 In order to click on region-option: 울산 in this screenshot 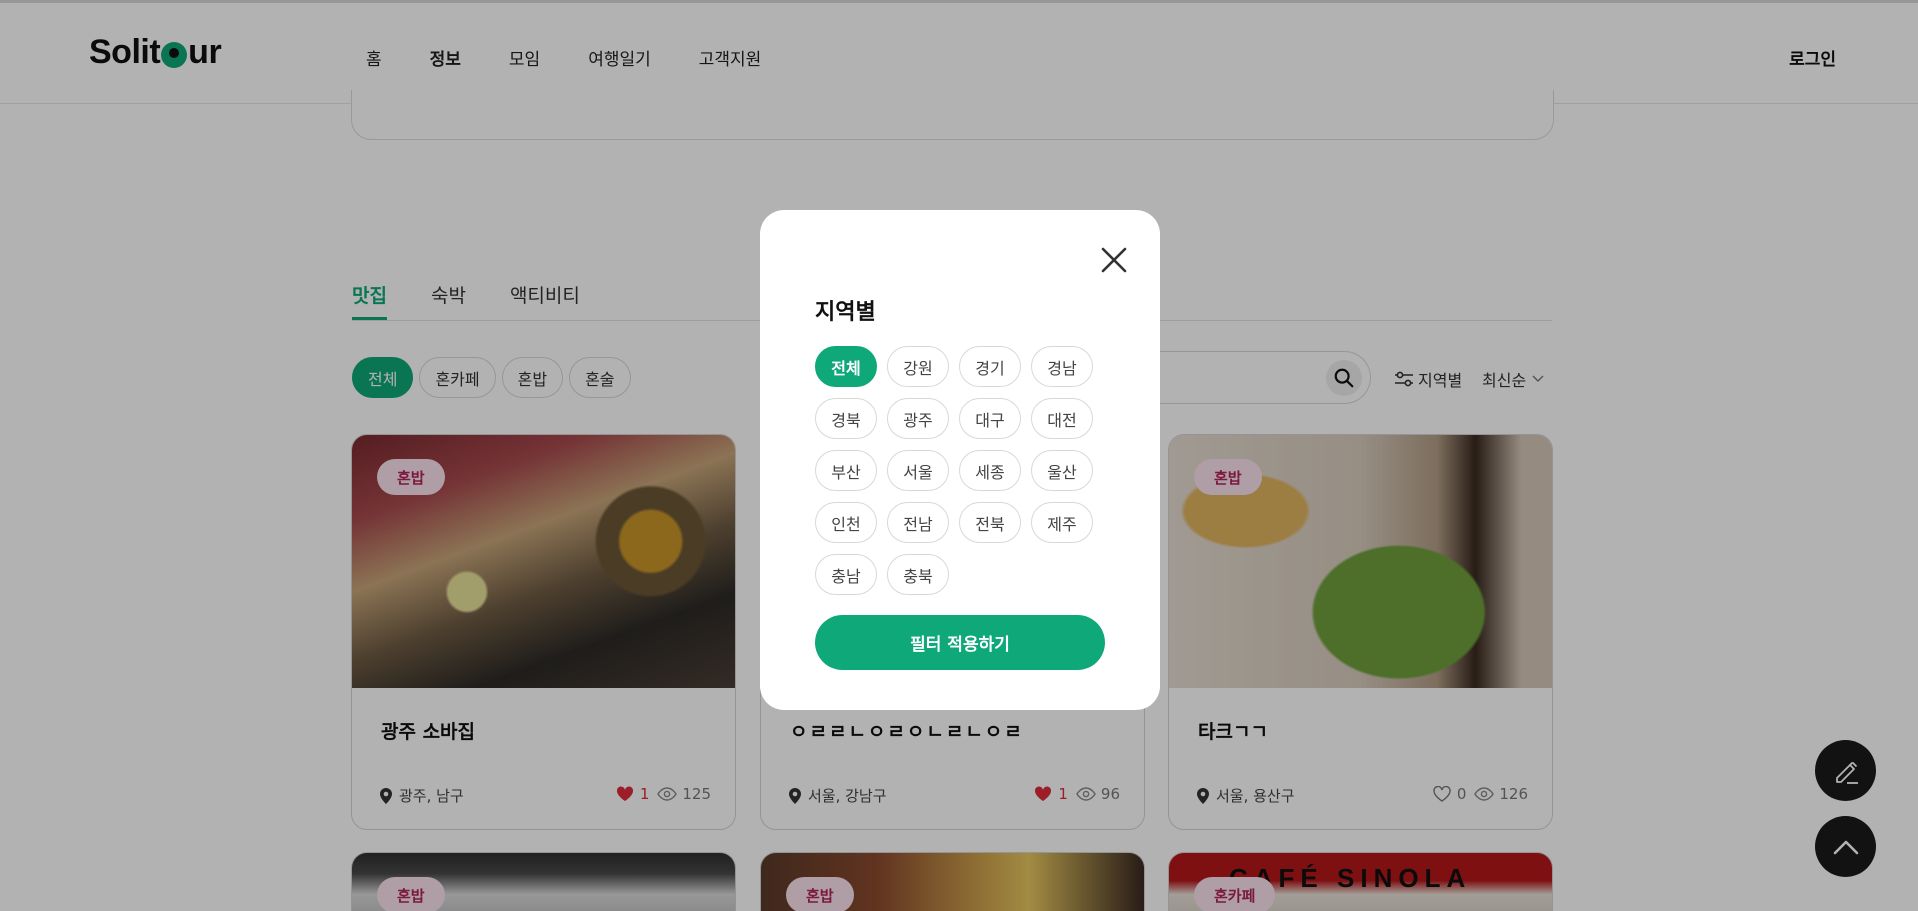, I will do `click(1062, 470)`.